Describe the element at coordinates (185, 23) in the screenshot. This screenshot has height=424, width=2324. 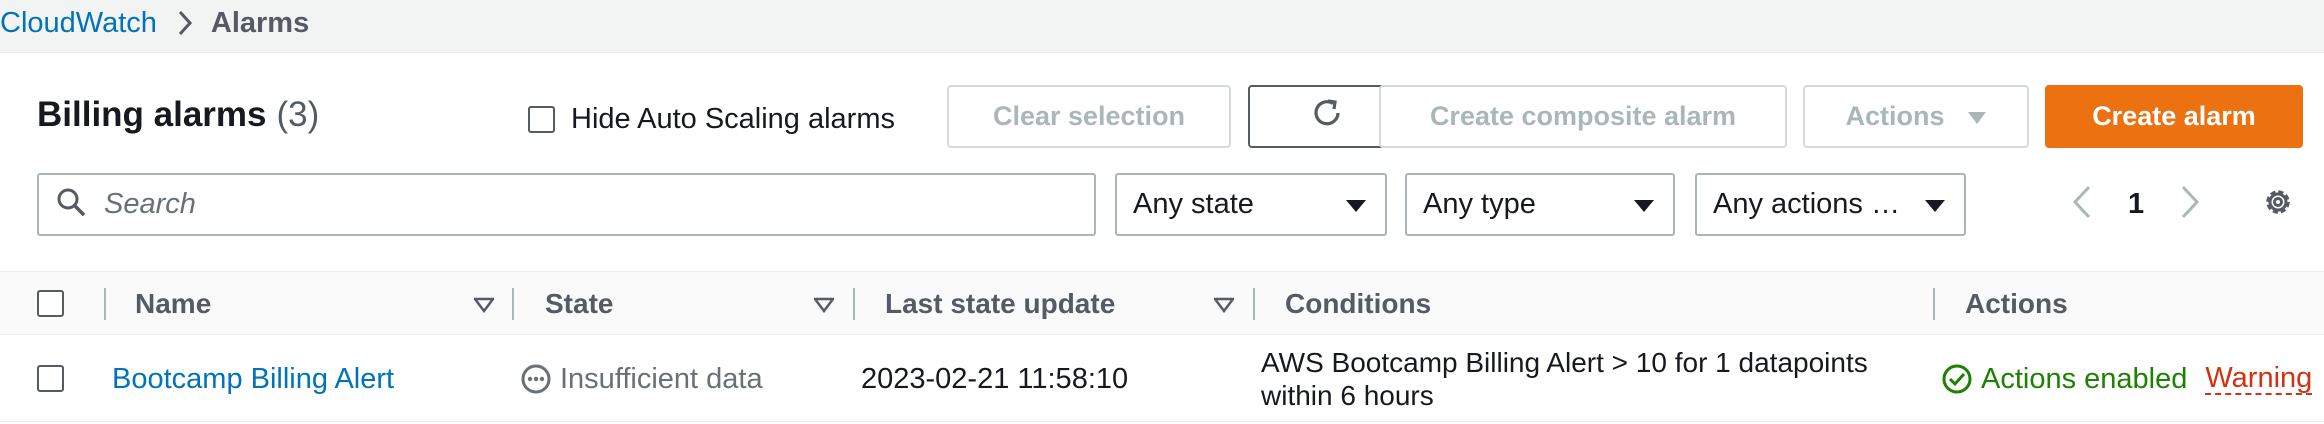
I see `chevron-right-icon` at that location.